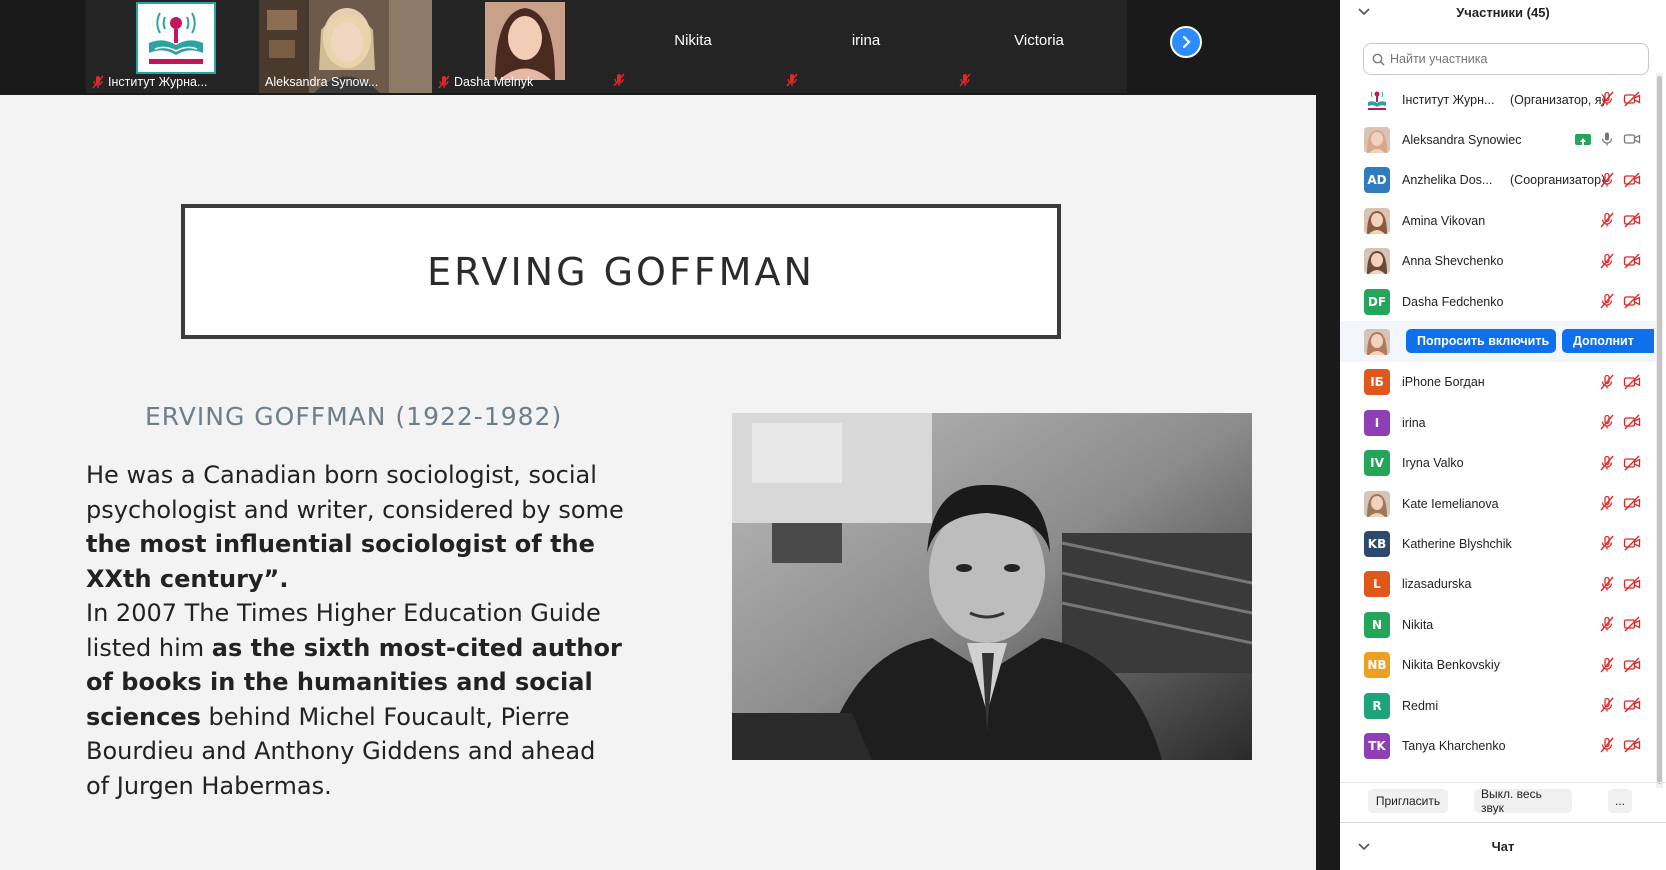 Image resolution: width=1666 pixels, height=870 pixels. Describe the element at coordinates (1377, 99) in the screenshot. I see `avatar-logo` at that location.